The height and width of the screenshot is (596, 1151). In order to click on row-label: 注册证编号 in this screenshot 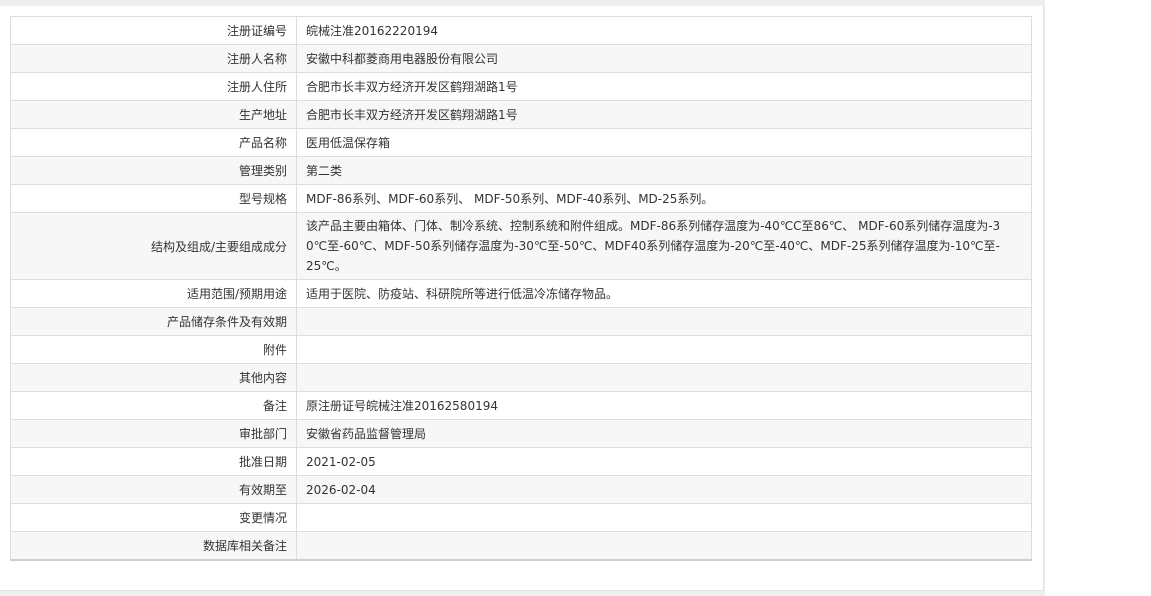, I will do `click(153, 30)`.